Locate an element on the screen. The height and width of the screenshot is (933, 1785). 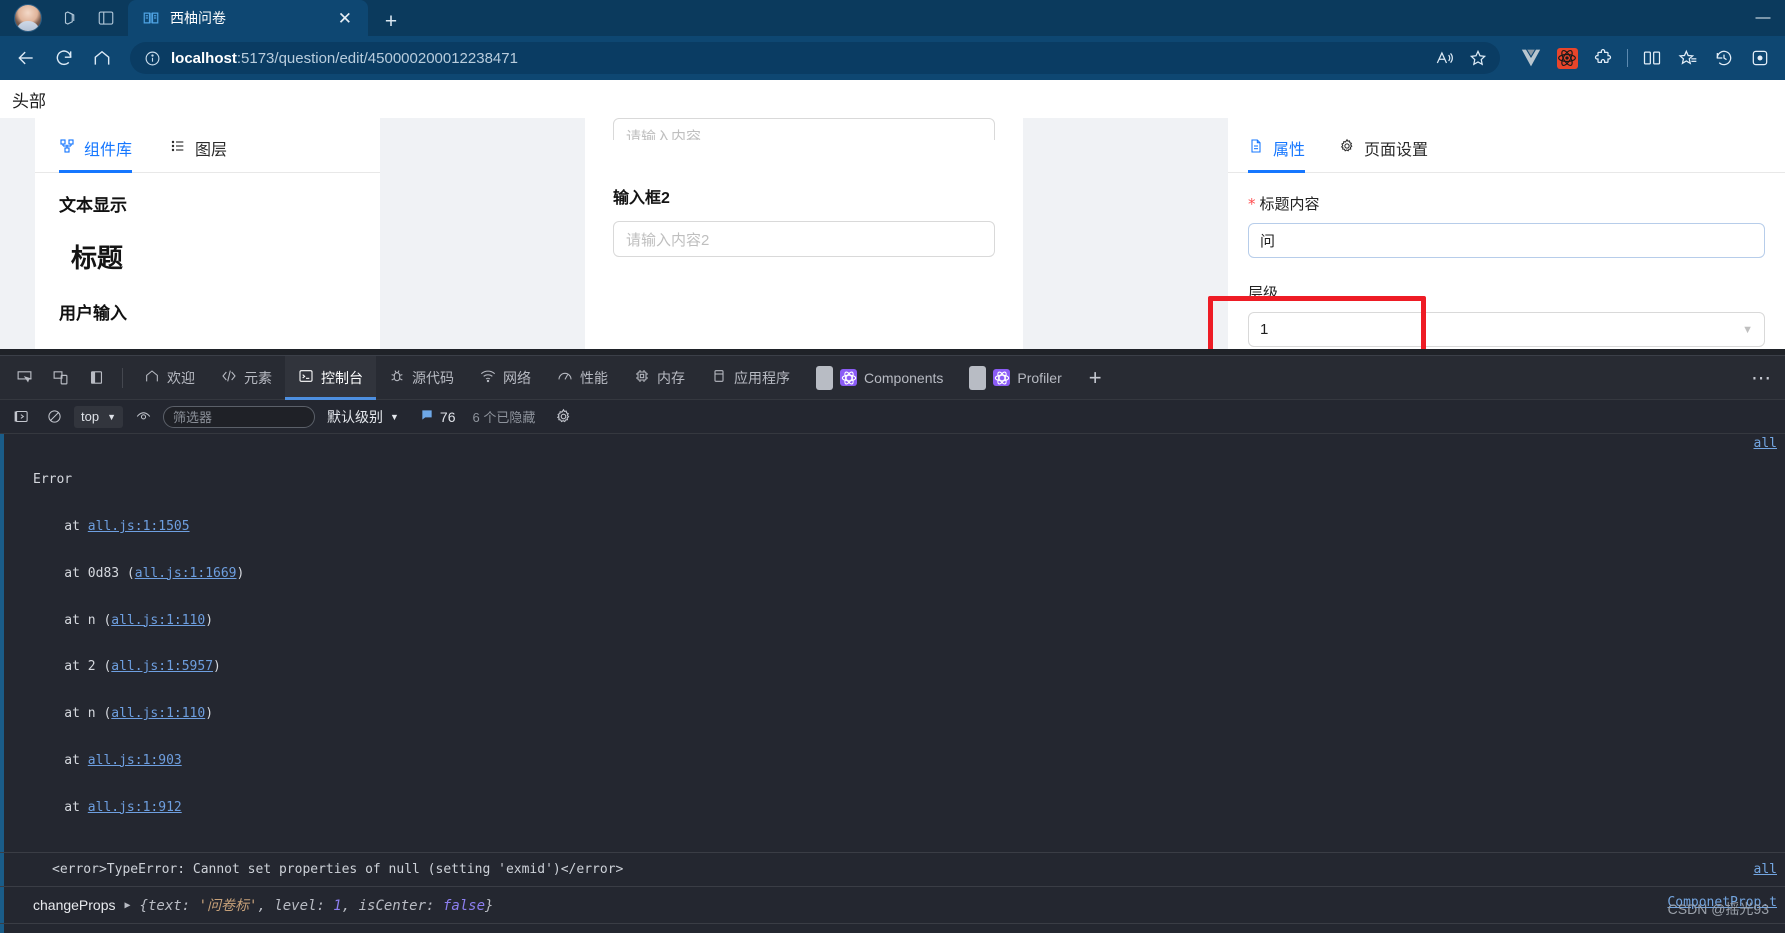
expand-triangle-icon: ▶ is located at coordinates (128, 905).